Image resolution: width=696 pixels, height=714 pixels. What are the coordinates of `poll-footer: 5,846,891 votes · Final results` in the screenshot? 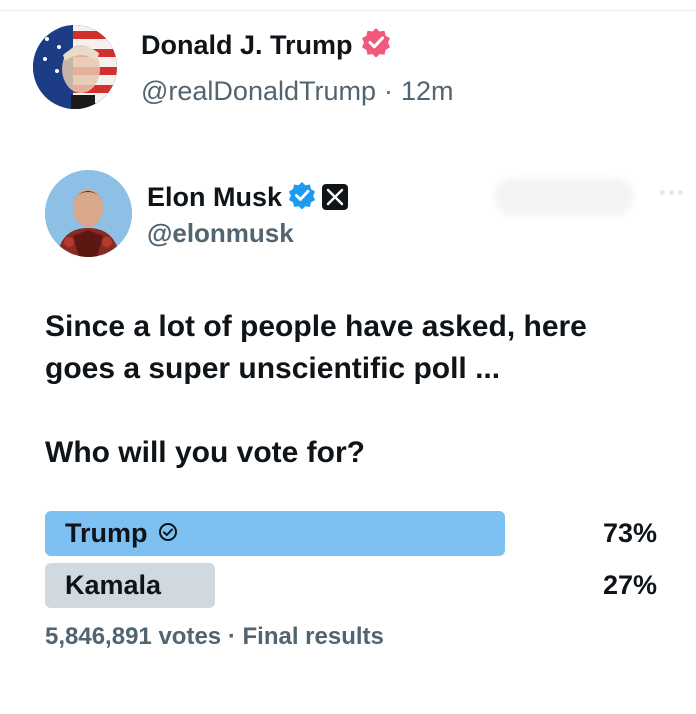 It's located at (214, 637).